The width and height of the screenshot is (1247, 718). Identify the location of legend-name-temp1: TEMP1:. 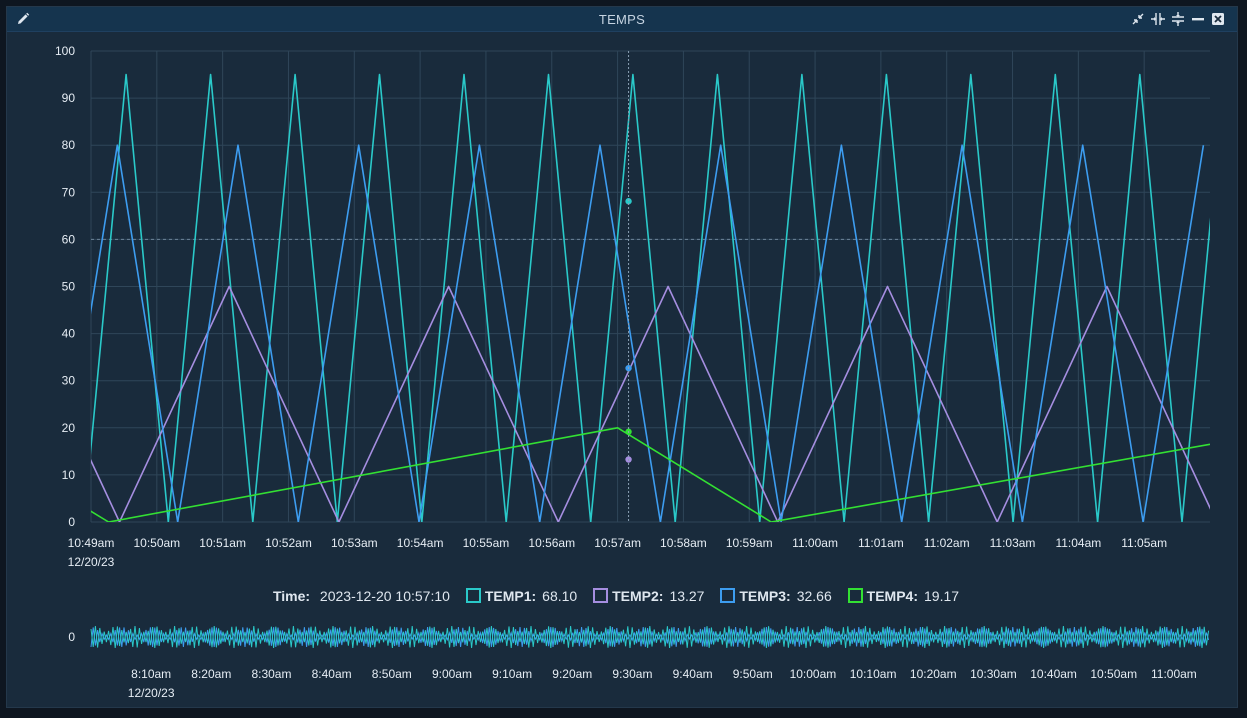
(510, 596).